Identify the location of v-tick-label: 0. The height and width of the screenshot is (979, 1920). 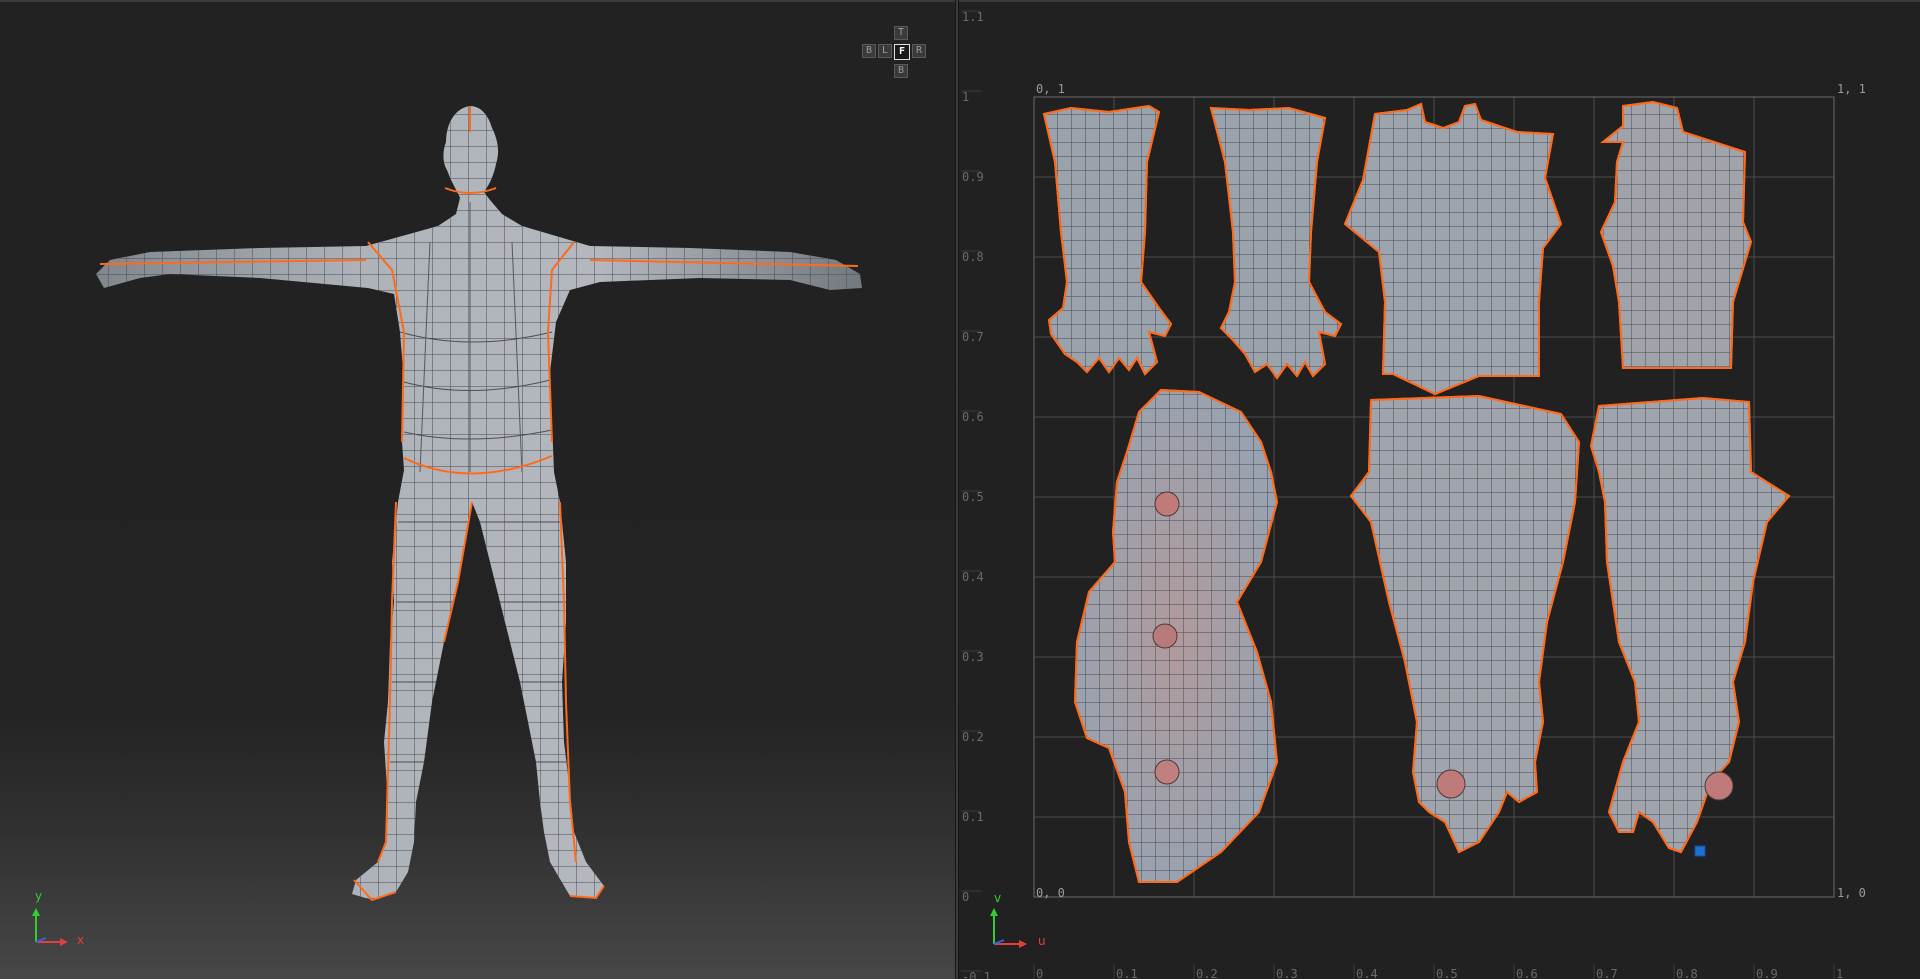
(965, 897).